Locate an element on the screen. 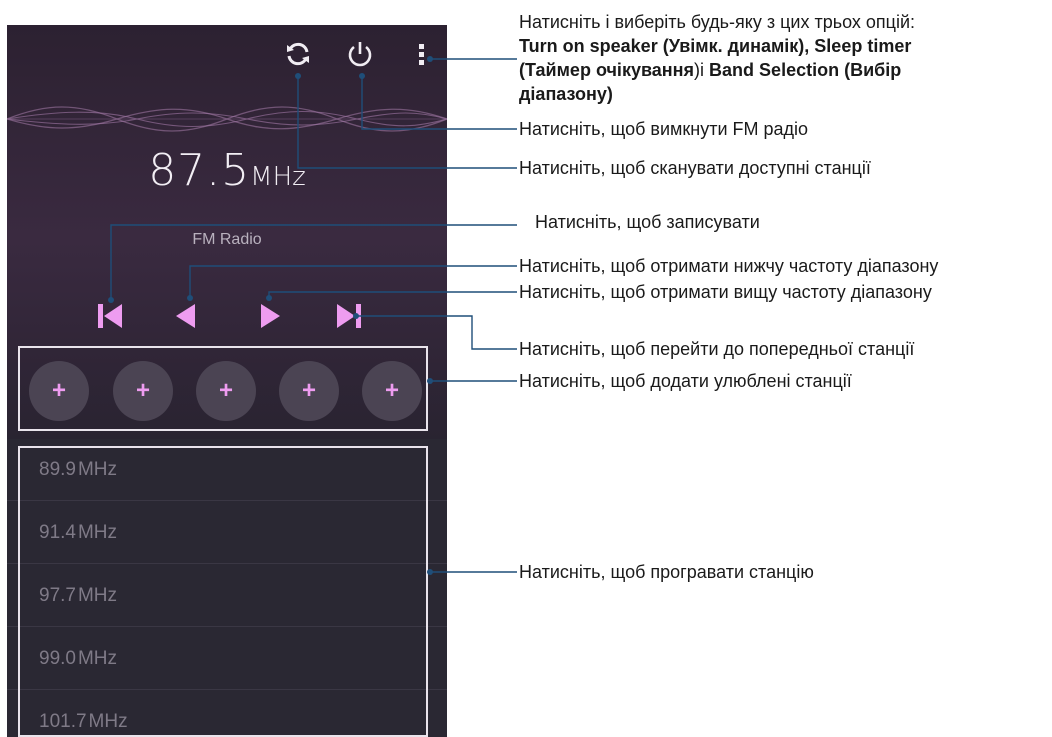 The width and height of the screenshot is (1052, 737). menu-button is located at coordinates (422, 56).